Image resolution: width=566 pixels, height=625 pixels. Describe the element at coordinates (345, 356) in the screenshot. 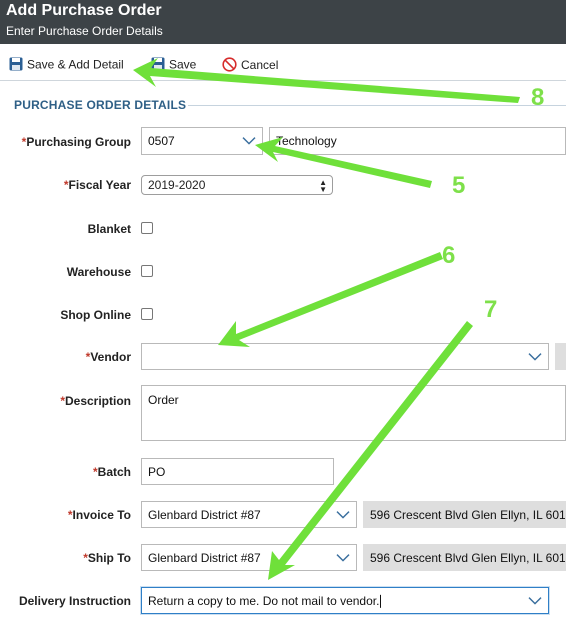

I see `vendor-select` at that location.